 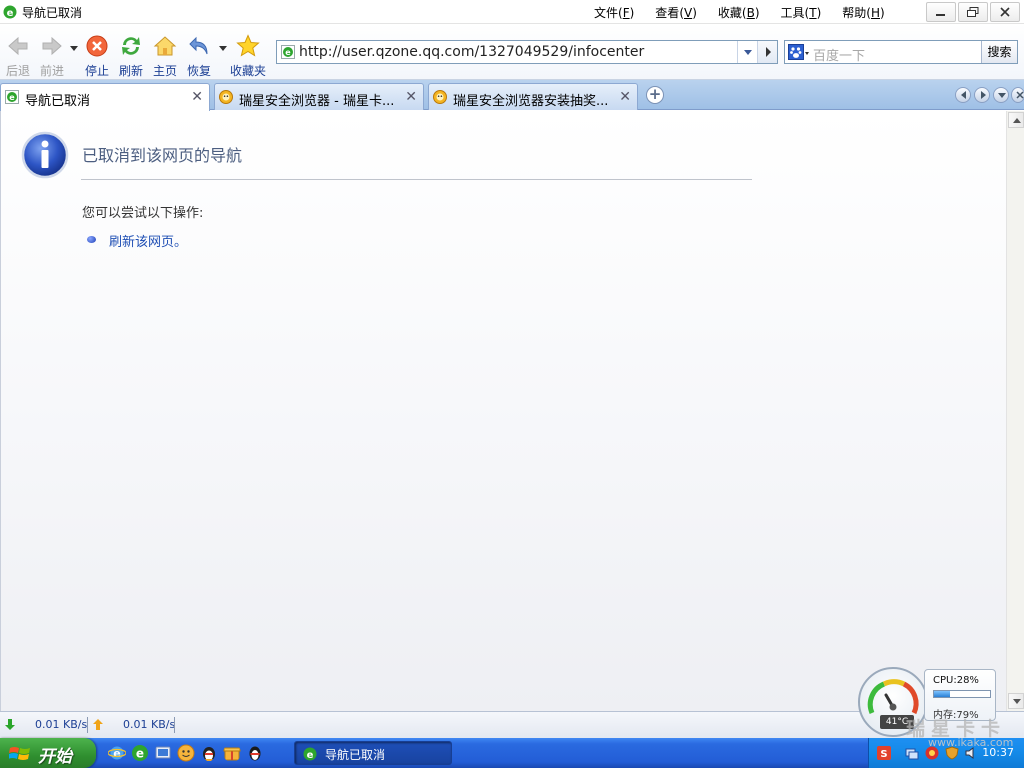 What do you see at coordinates (884, 753) in the screenshot?
I see `sogou-input-icon: S` at bounding box center [884, 753].